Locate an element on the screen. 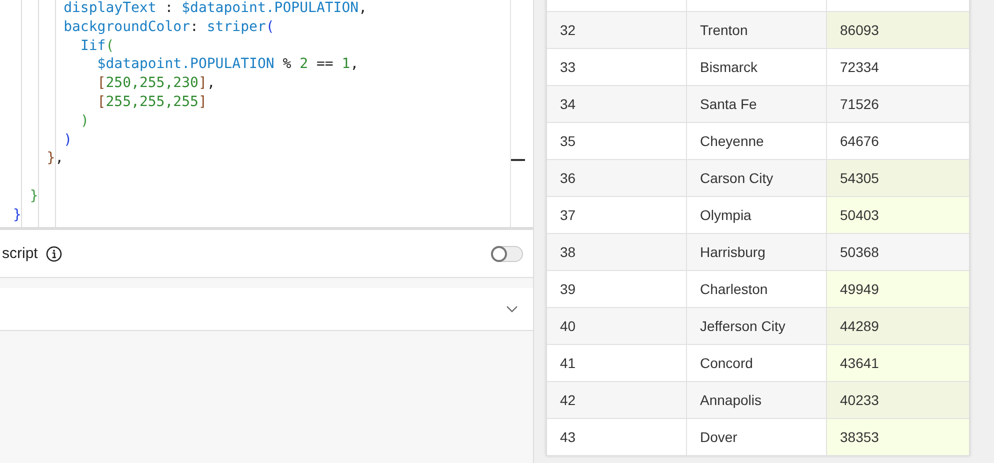  info-icon is located at coordinates (54, 254).